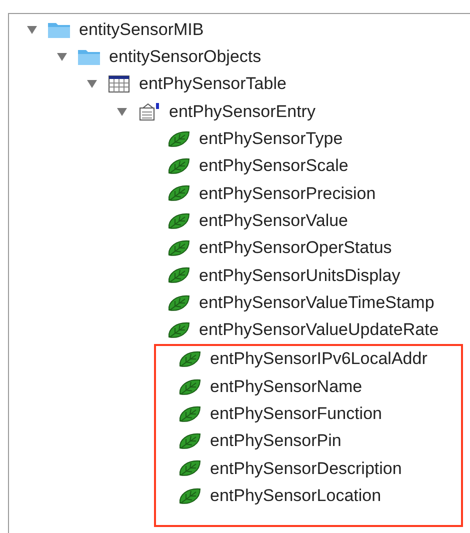  Describe the element at coordinates (295, 248) in the screenshot. I see `tree-item-label: entPhySensorOperStatus` at that location.